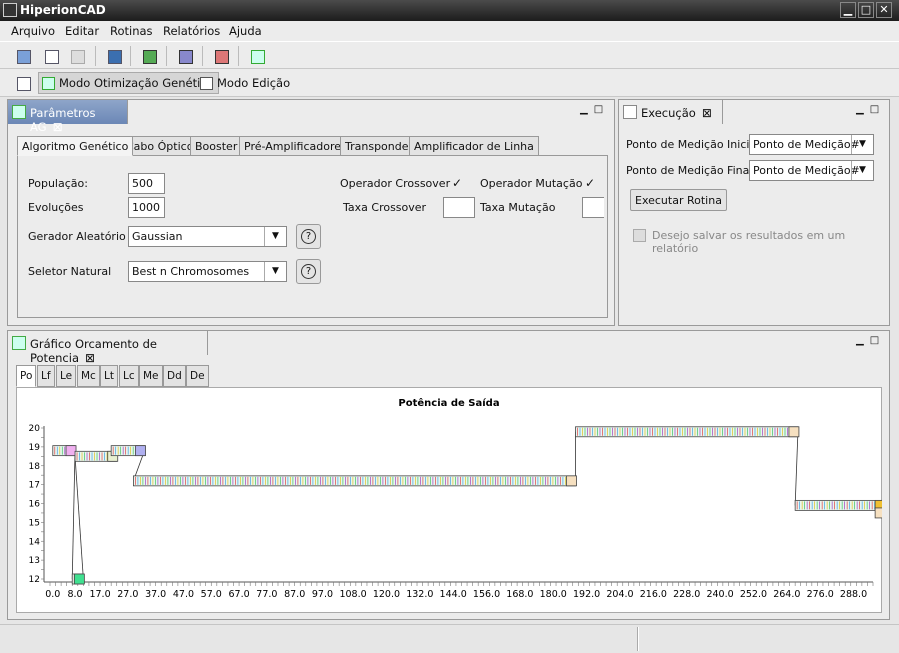  I want to click on x-tick-label: 57.0, so click(211, 594).